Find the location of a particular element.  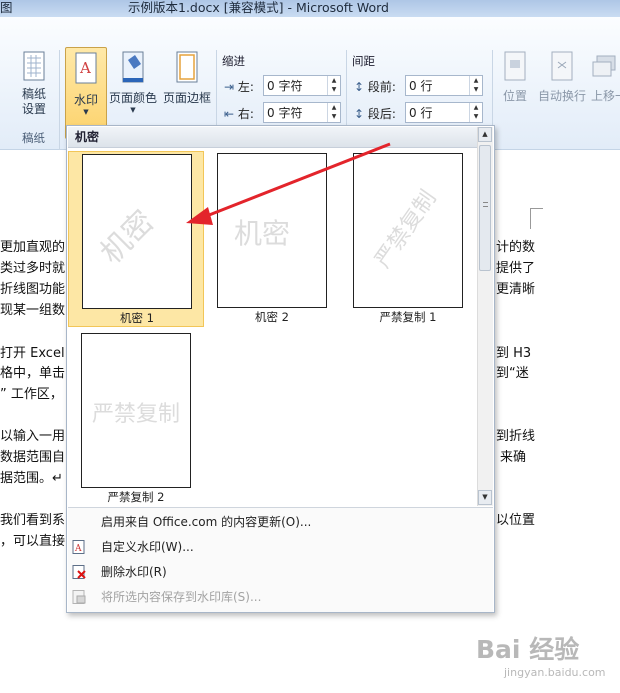

brand-logo: Bai 经验 is located at coordinates (528, 649).